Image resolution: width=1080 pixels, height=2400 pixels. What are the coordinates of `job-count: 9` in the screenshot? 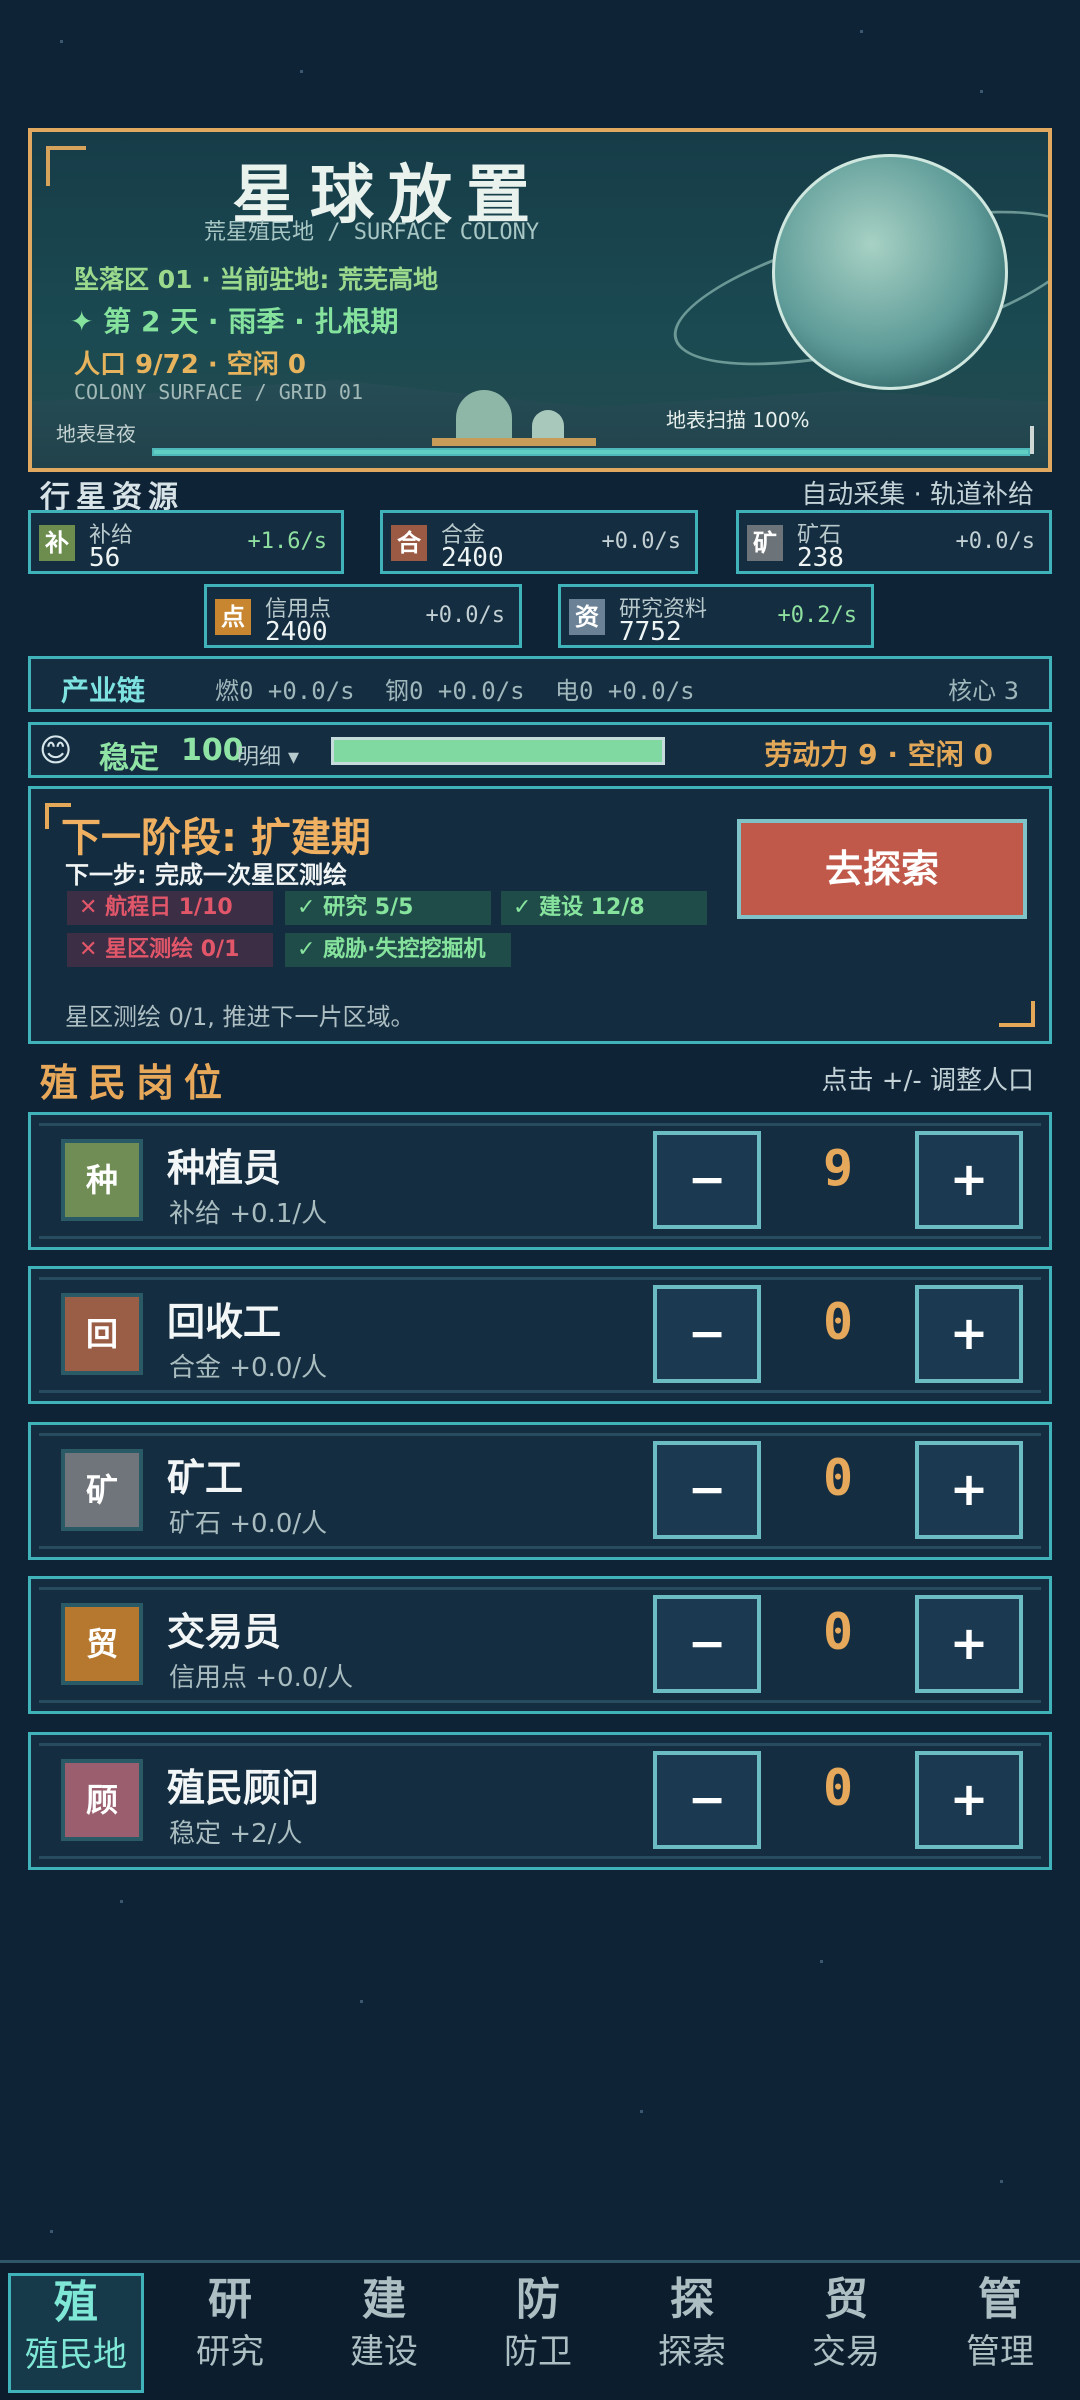 It's located at (838, 1168).